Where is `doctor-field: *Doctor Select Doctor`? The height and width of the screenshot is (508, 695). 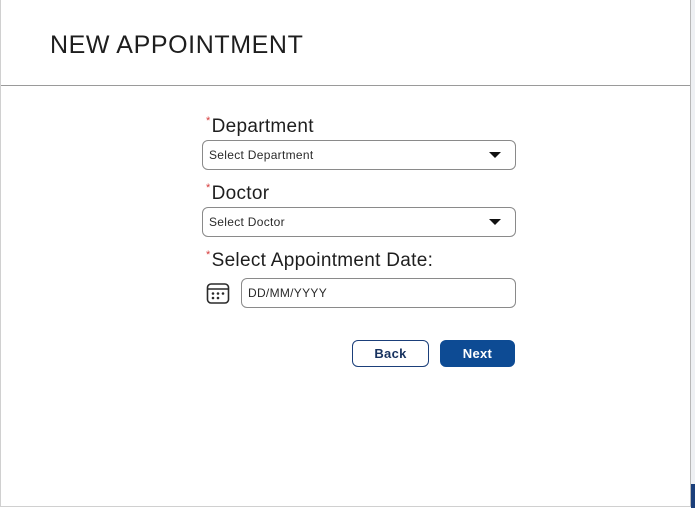
doctor-field: *Doctor Select Doctor is located at coordinates (359, 209).